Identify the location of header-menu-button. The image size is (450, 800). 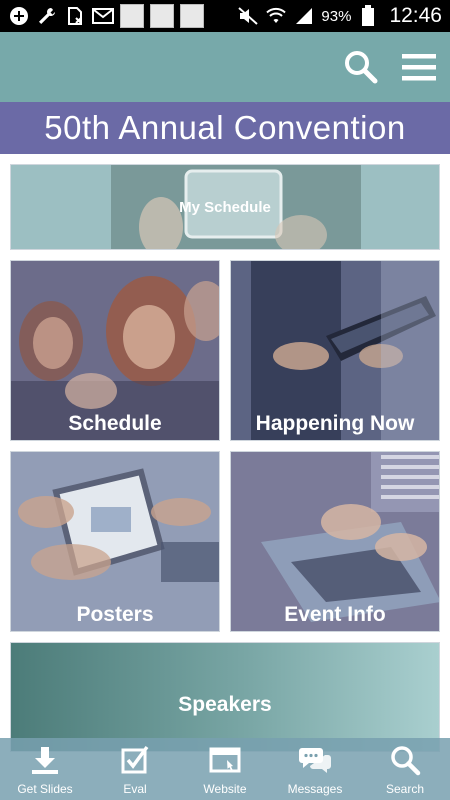
(419, 67).